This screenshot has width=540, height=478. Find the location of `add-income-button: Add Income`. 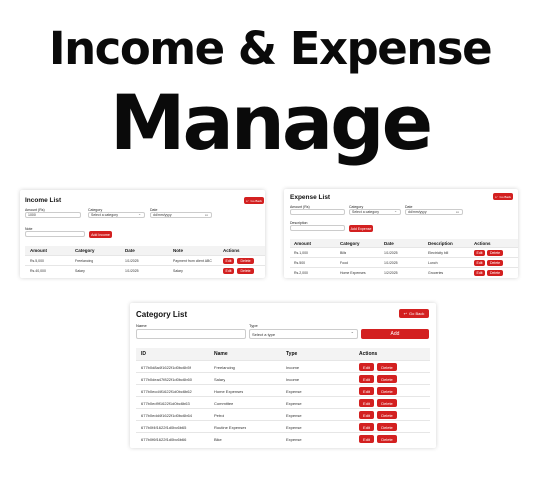

add-income-button: Add Income is located at coordinates (100, 234).